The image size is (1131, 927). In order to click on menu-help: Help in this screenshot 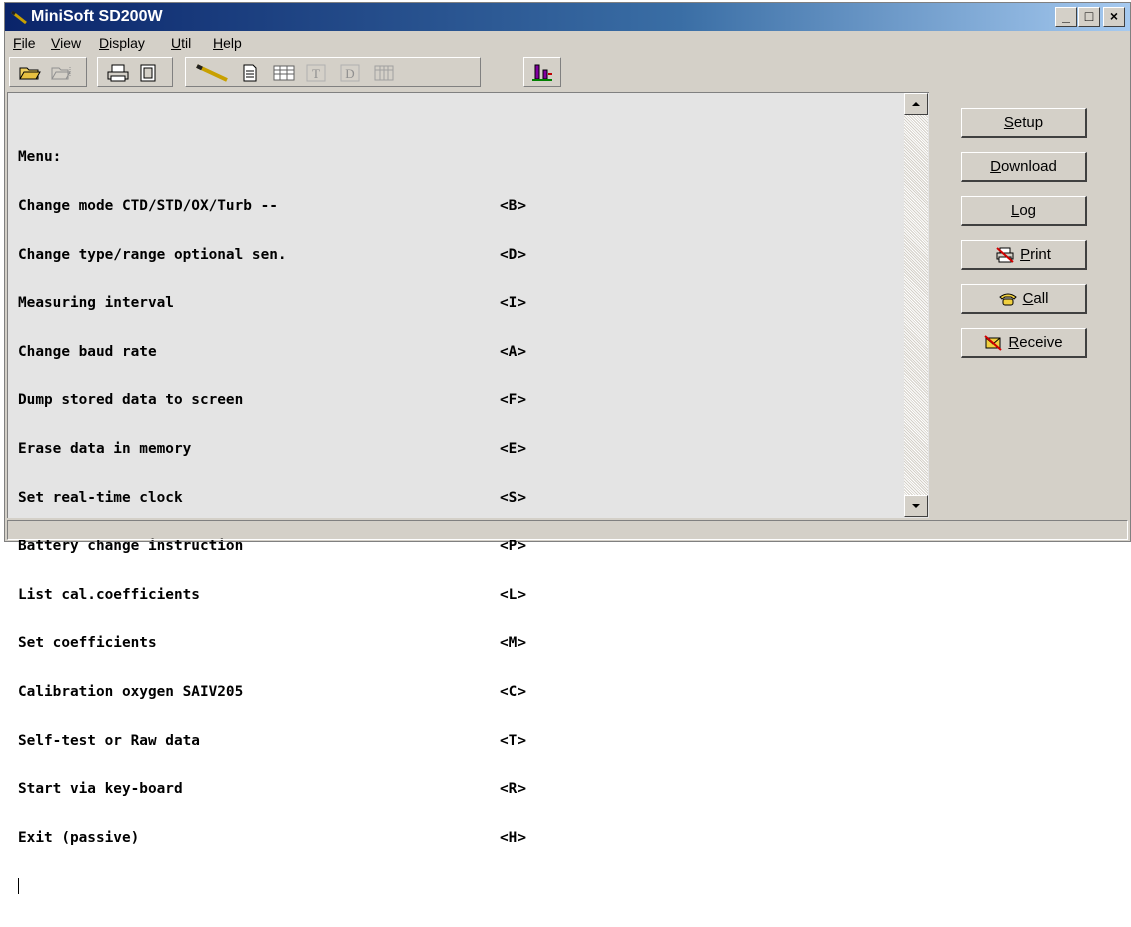, I will do `click(227, 43)`.